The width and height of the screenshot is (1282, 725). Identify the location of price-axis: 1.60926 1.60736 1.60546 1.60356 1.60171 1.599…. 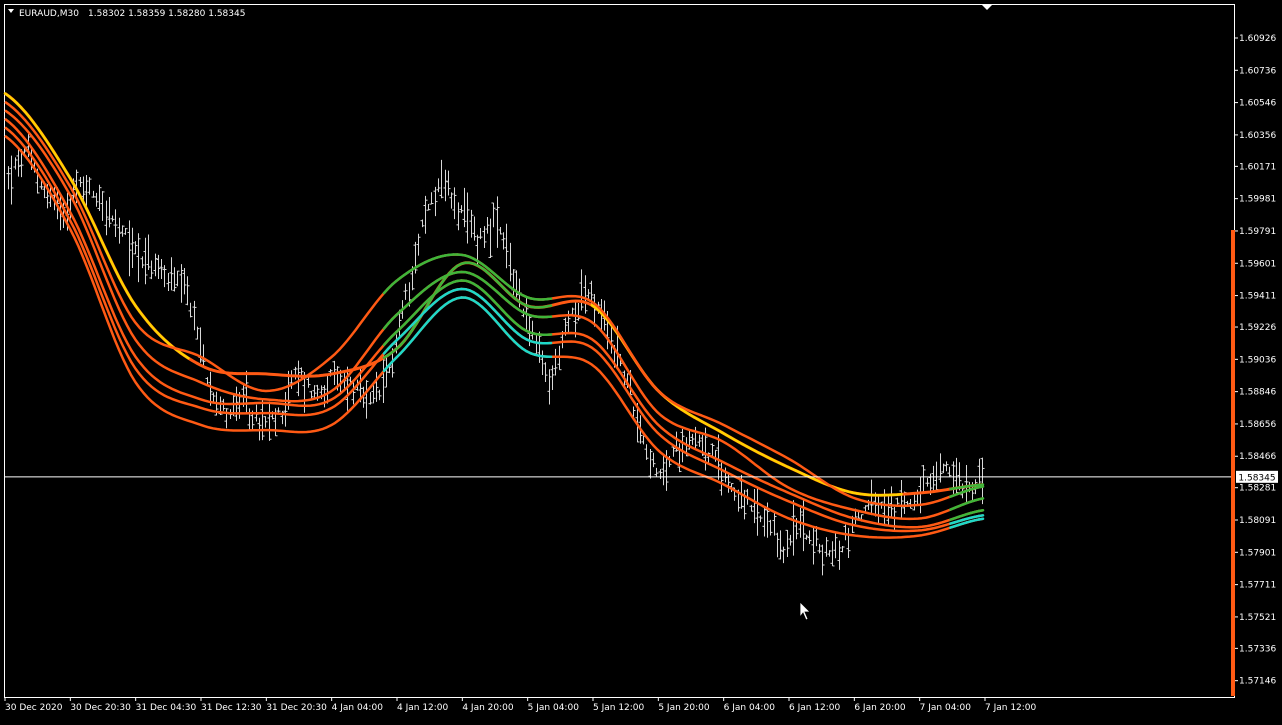
(1255, 360).